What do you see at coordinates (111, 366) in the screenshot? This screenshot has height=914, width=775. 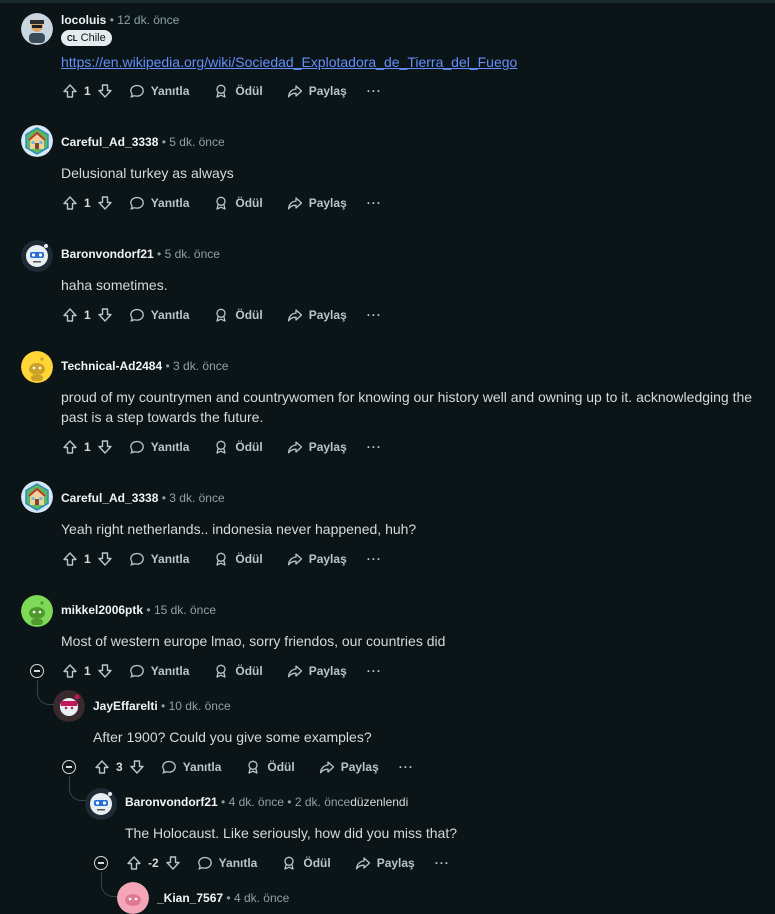 I see `username: Technical-Ad2484` at bounding box center [111, 366].